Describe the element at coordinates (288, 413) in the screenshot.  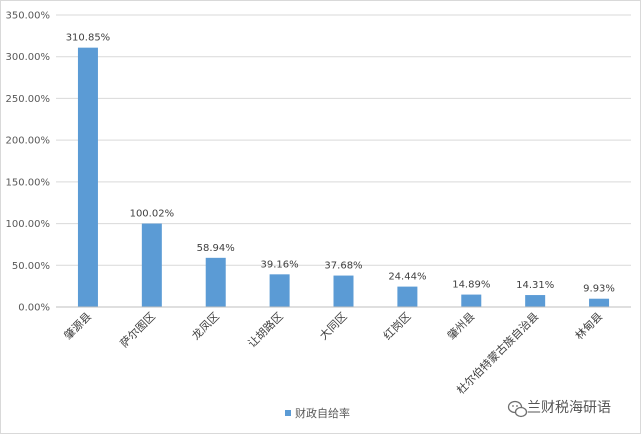
I see `legend-swatch` at that location.